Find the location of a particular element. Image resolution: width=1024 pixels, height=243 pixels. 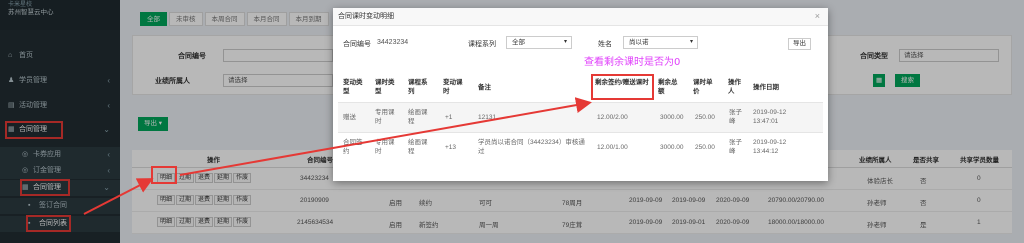

col-change-type: 变动类型 is located at coordinates (353, 87).